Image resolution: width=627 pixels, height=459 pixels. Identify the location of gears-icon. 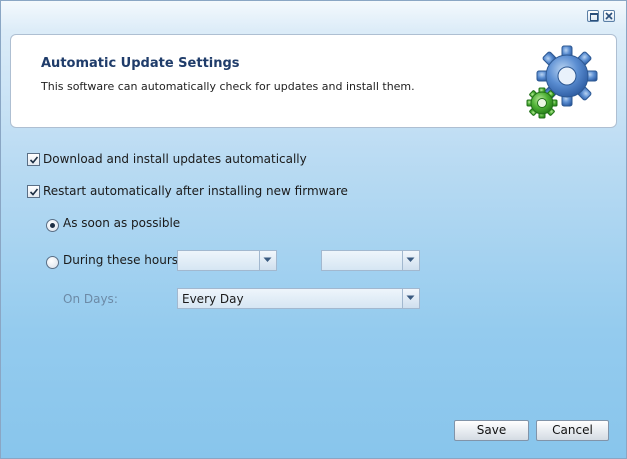
(562, 82).